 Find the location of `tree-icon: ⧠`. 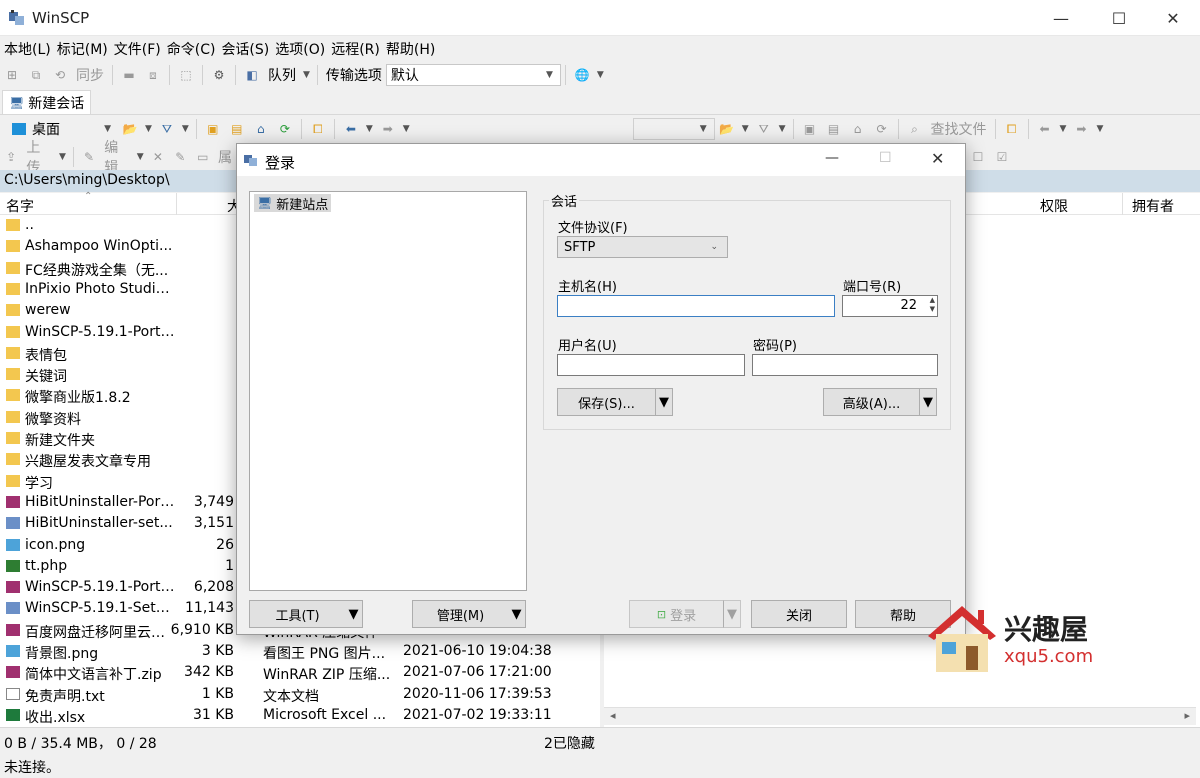

tree-icon: ⧠ is located at coordinates (318, 129).